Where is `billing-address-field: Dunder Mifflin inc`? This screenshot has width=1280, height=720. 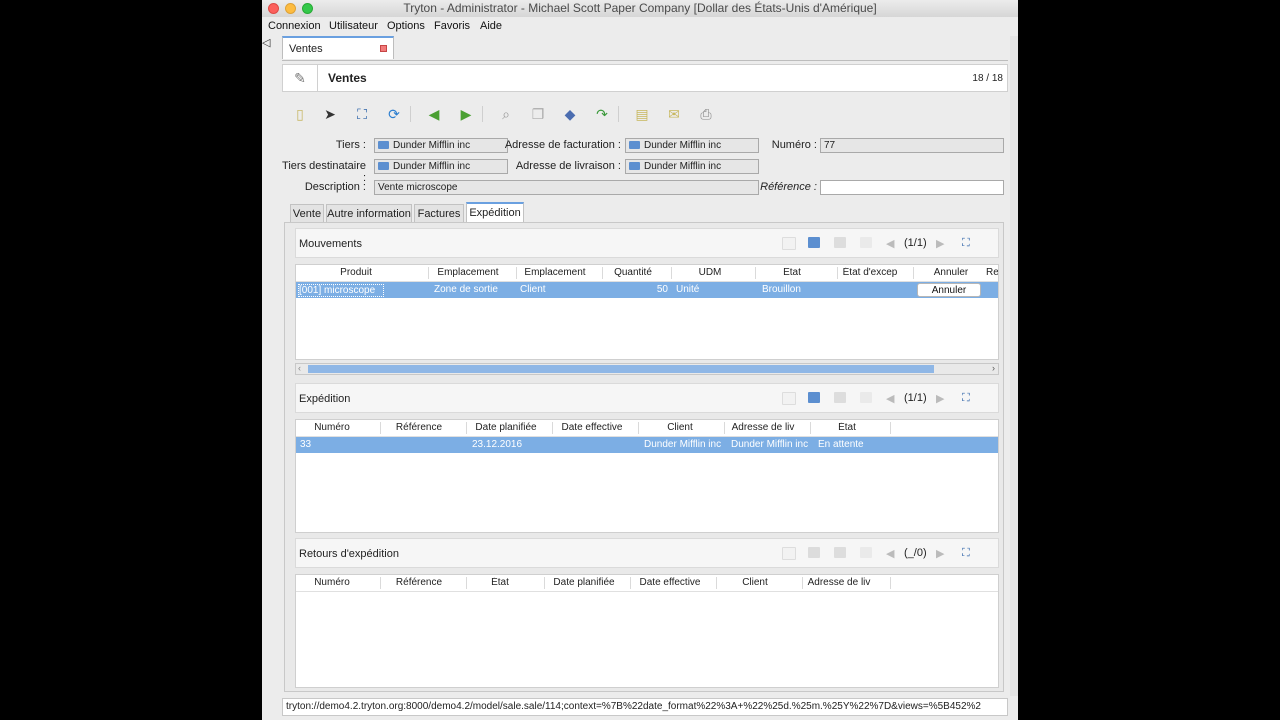
billing-address-field: Dunder Mifflin inc is located at coordinates (692, 145).